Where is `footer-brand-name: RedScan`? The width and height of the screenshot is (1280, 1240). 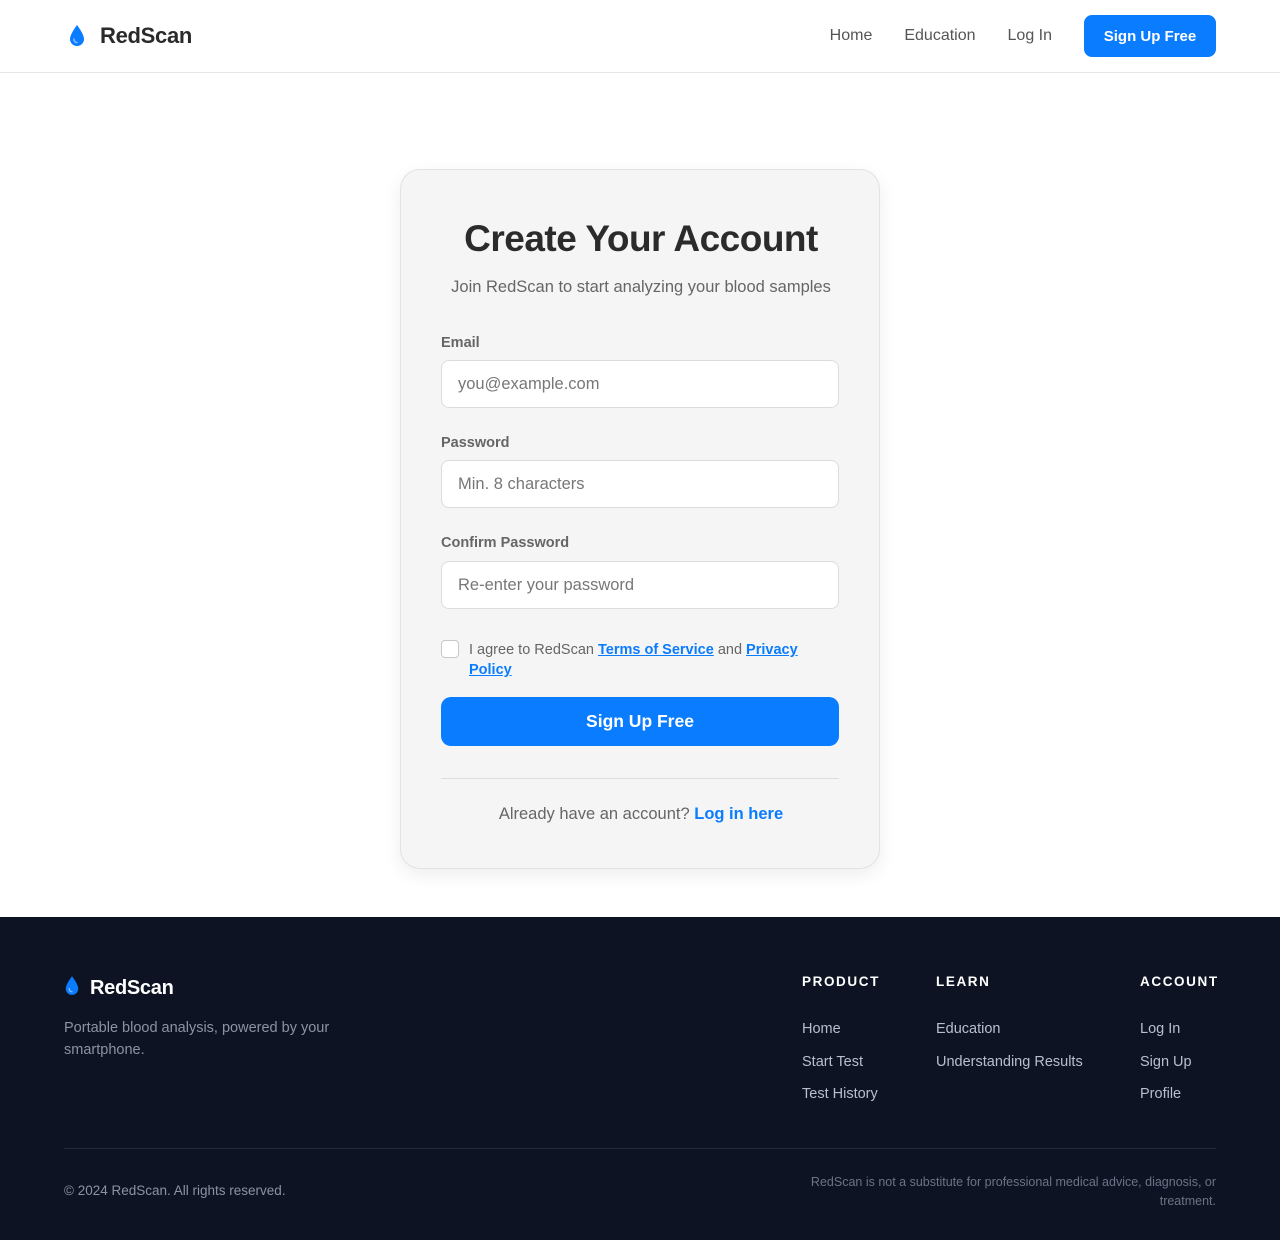 footer-brand-name: RedScan is located at coordinates (132, 987).